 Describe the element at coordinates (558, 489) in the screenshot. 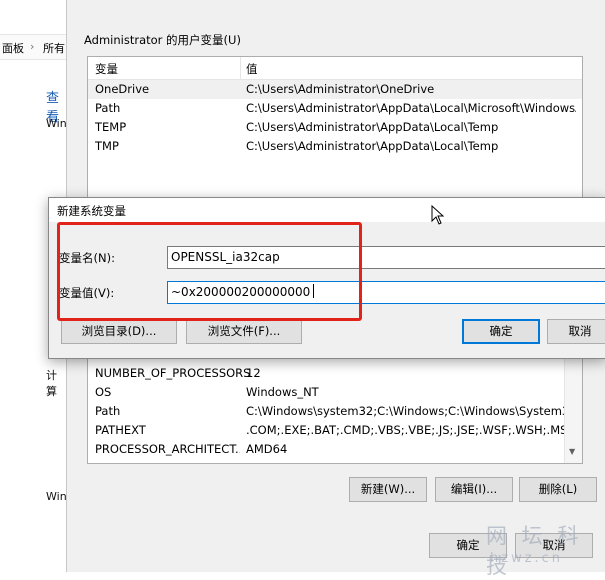

I see `delete-variable-button: 删除(L)` at that location.